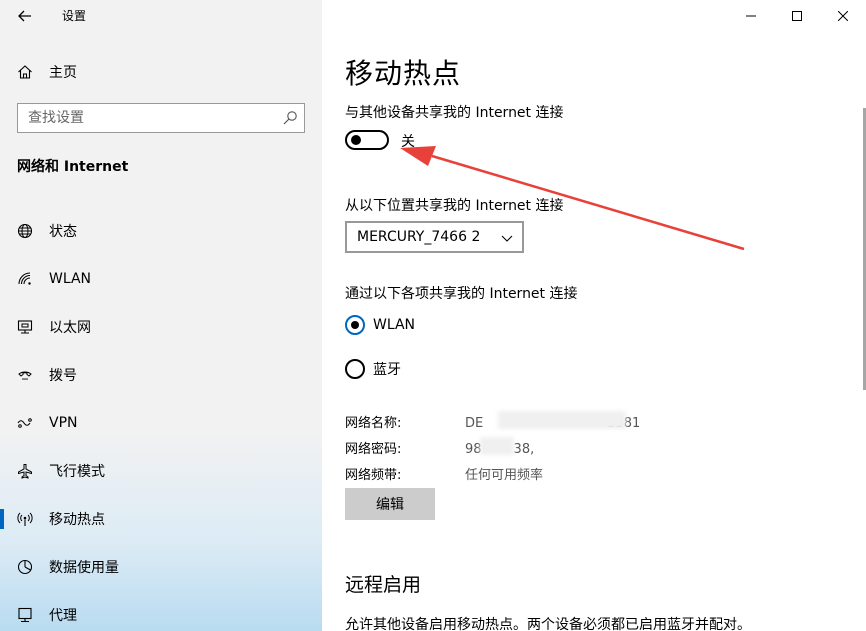 Image resolution: width=866 pixels, height=631 pixels. What do you see at coordinates (290, 118) in the screenshot?
I see `search-icon` at bounding box center [290, 118].